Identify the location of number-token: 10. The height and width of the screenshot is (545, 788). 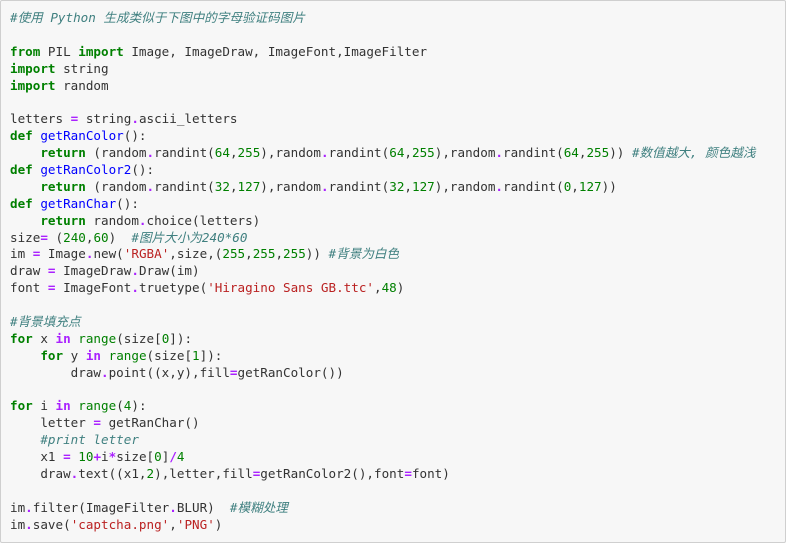
(86, 457).